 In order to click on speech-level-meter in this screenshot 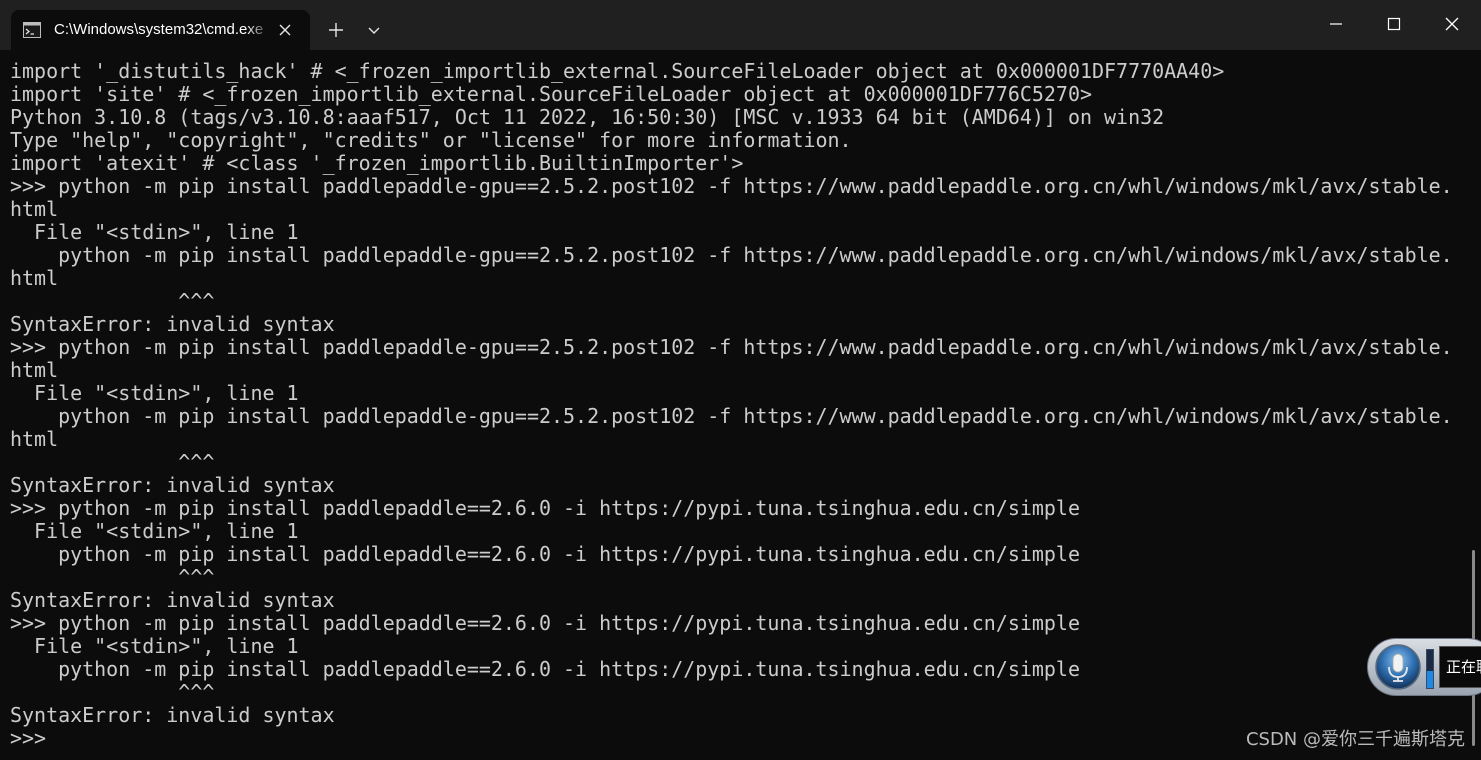, I will do `click(1430, 669)`.